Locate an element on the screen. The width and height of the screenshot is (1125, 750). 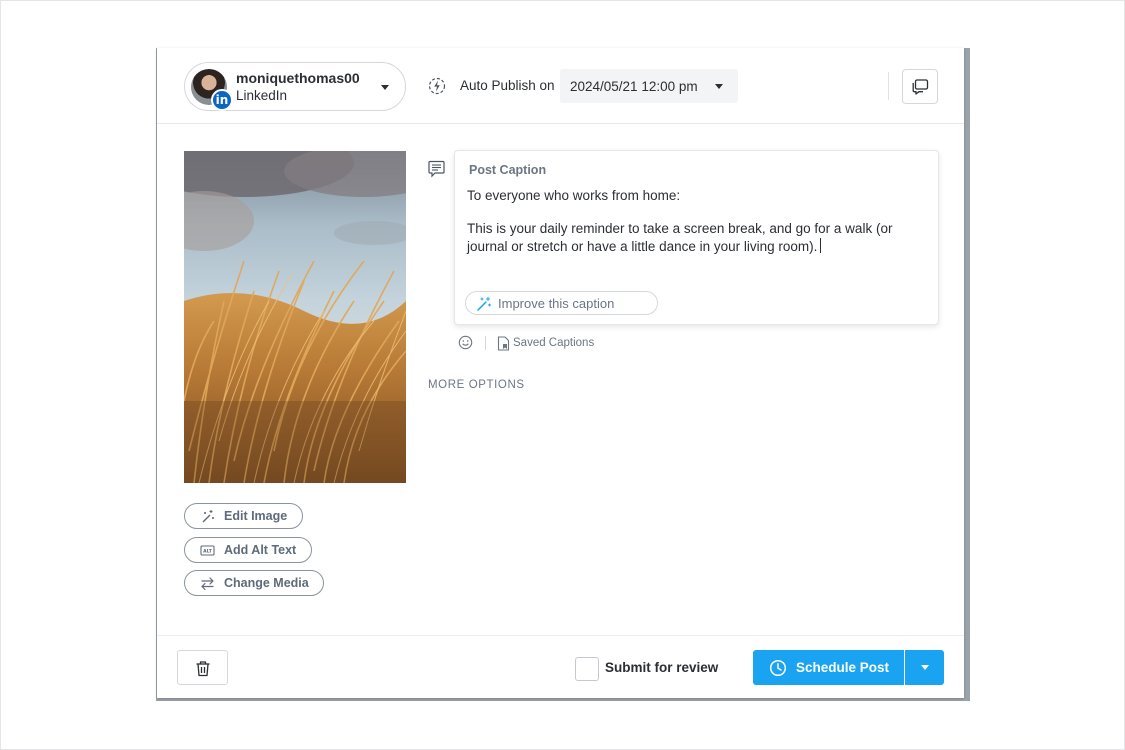
auto-publish-label: Auto Publish on is located at coordinates (507, 85).